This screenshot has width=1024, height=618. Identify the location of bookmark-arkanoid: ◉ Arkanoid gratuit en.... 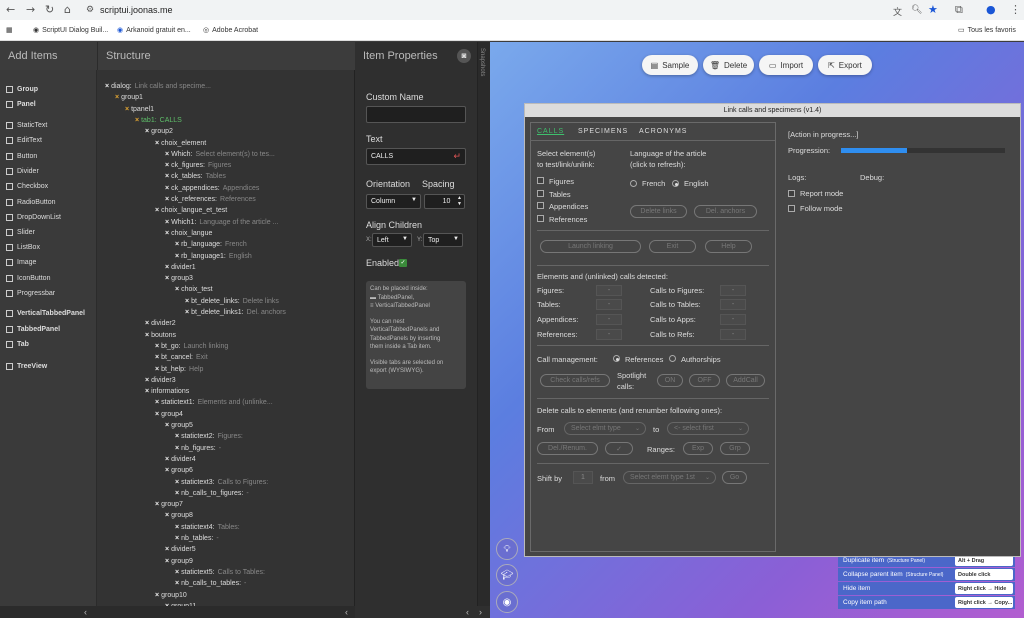
(154, 30).